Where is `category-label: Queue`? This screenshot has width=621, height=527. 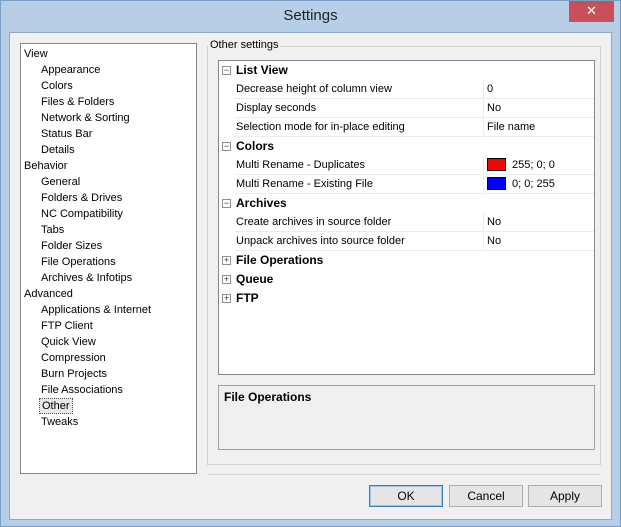 category-label: Queue is located at coordinates (255, 279).